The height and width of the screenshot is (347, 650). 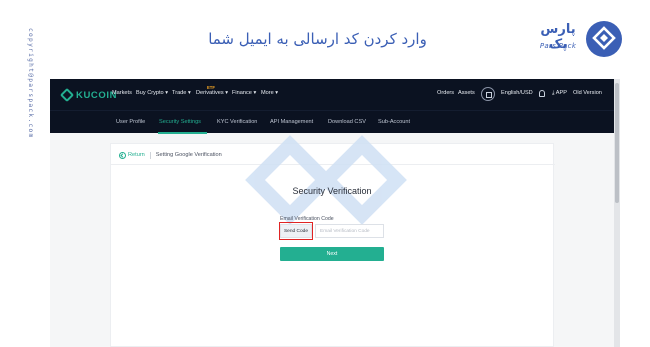 I want to click on security-verification-title: Security Verification, so click(x=332, y=191).